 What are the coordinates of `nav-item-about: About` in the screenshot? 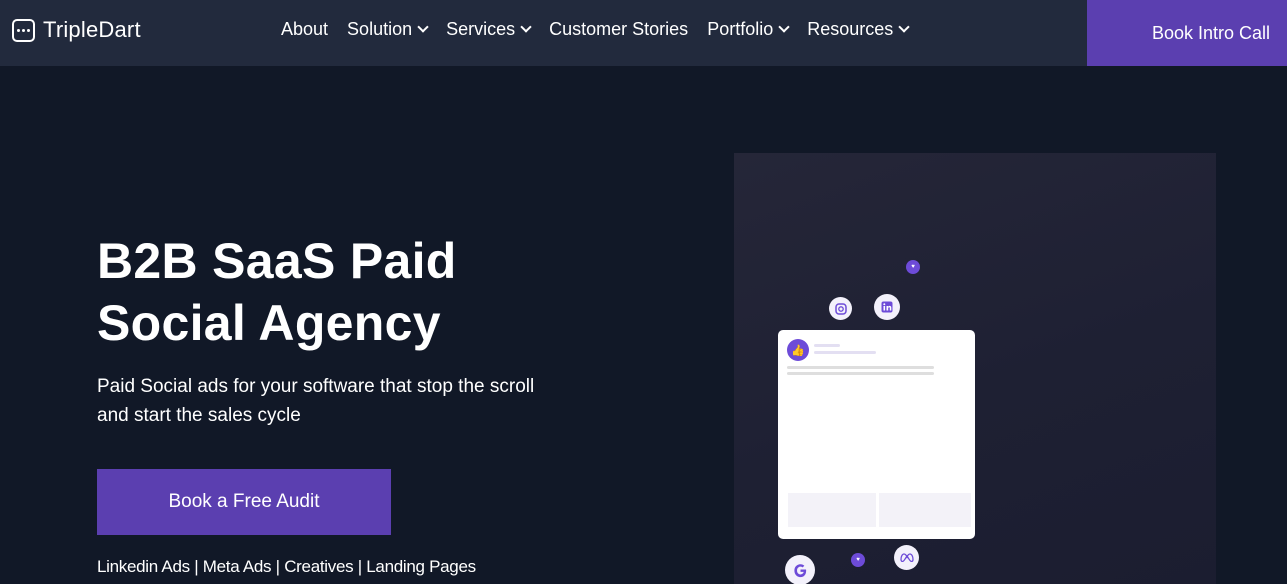 It's located at (304, 29).